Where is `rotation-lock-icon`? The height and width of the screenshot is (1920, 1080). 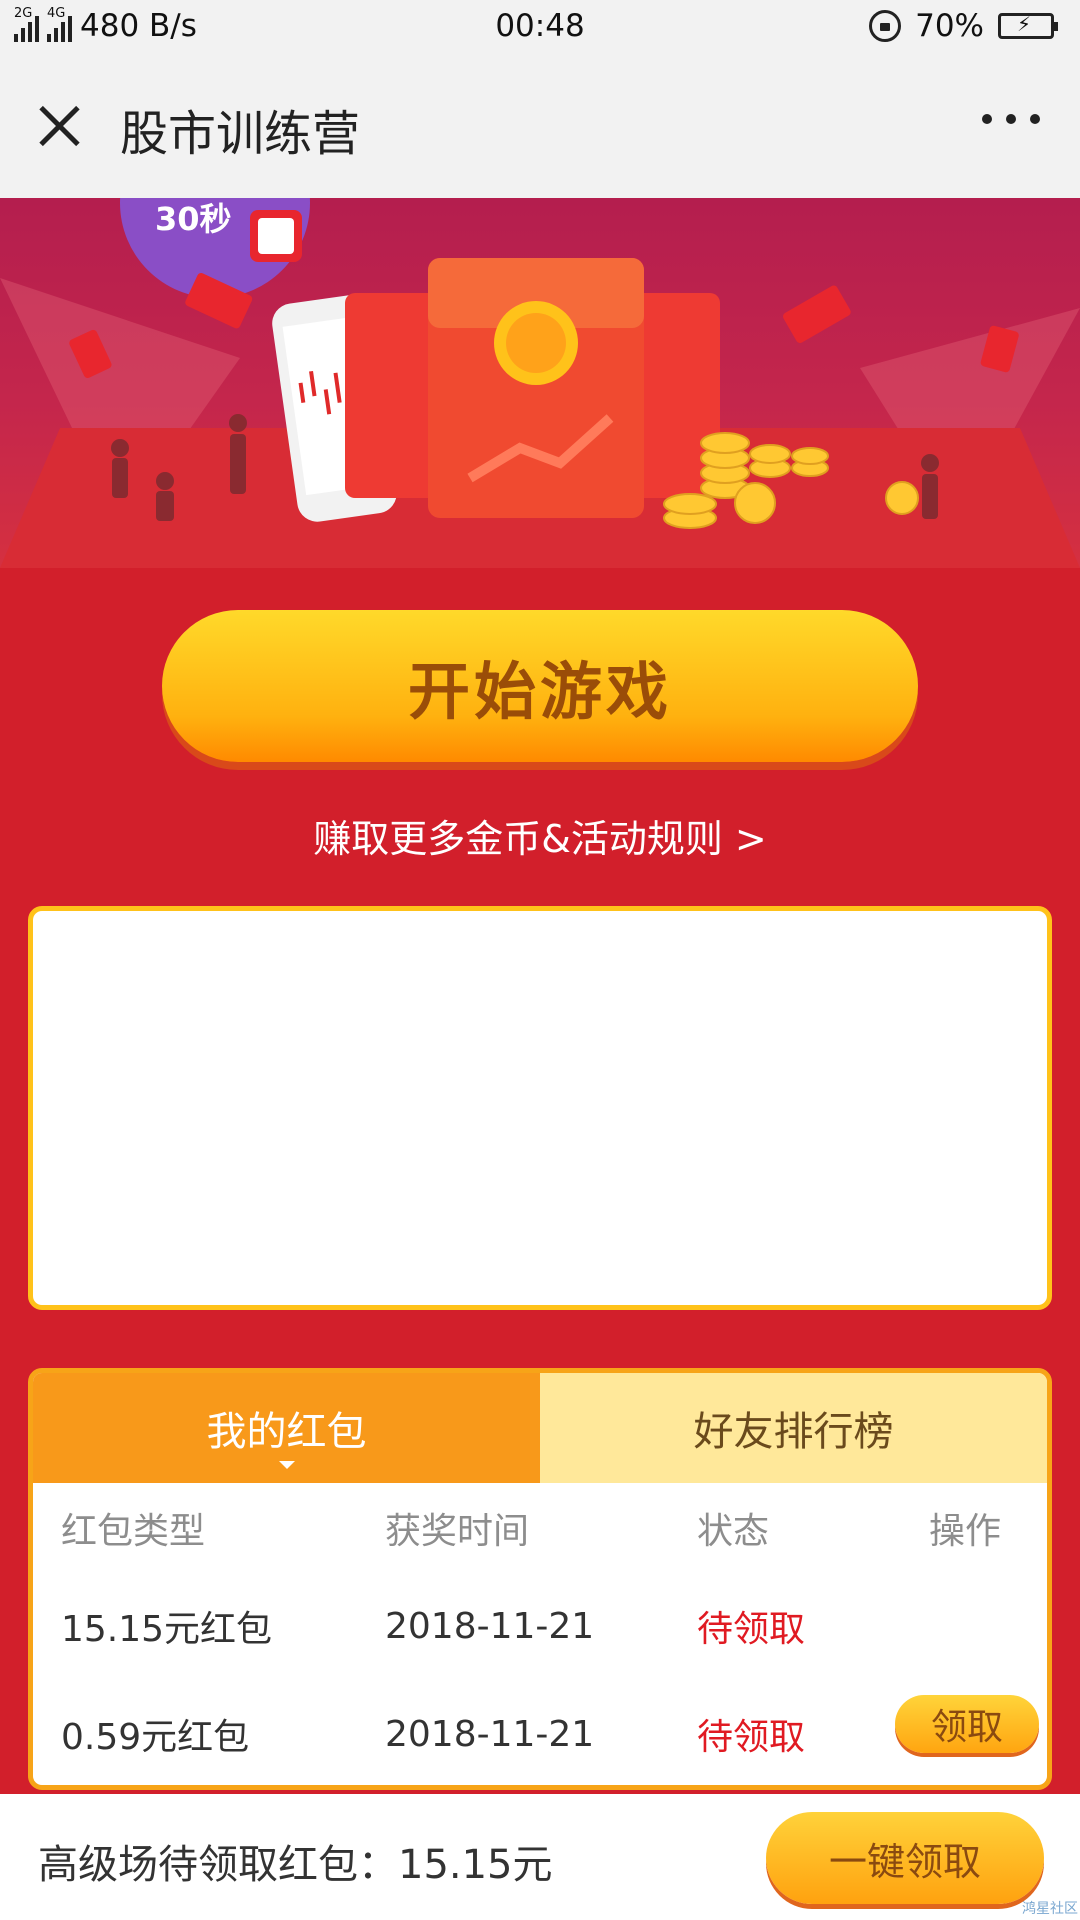
rotation-lock-icon is located at coordinates (885, 26).